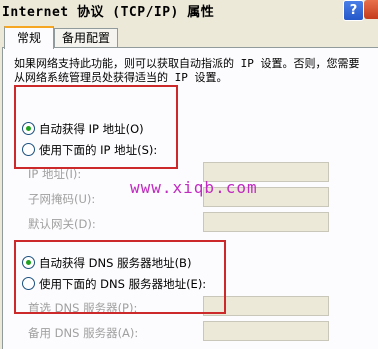 This screenshot has width=378, height=349. What do you see at coordinates (353, 10) in the screenshot?
I see `help-button: ?` at bounding box center [353, 10].